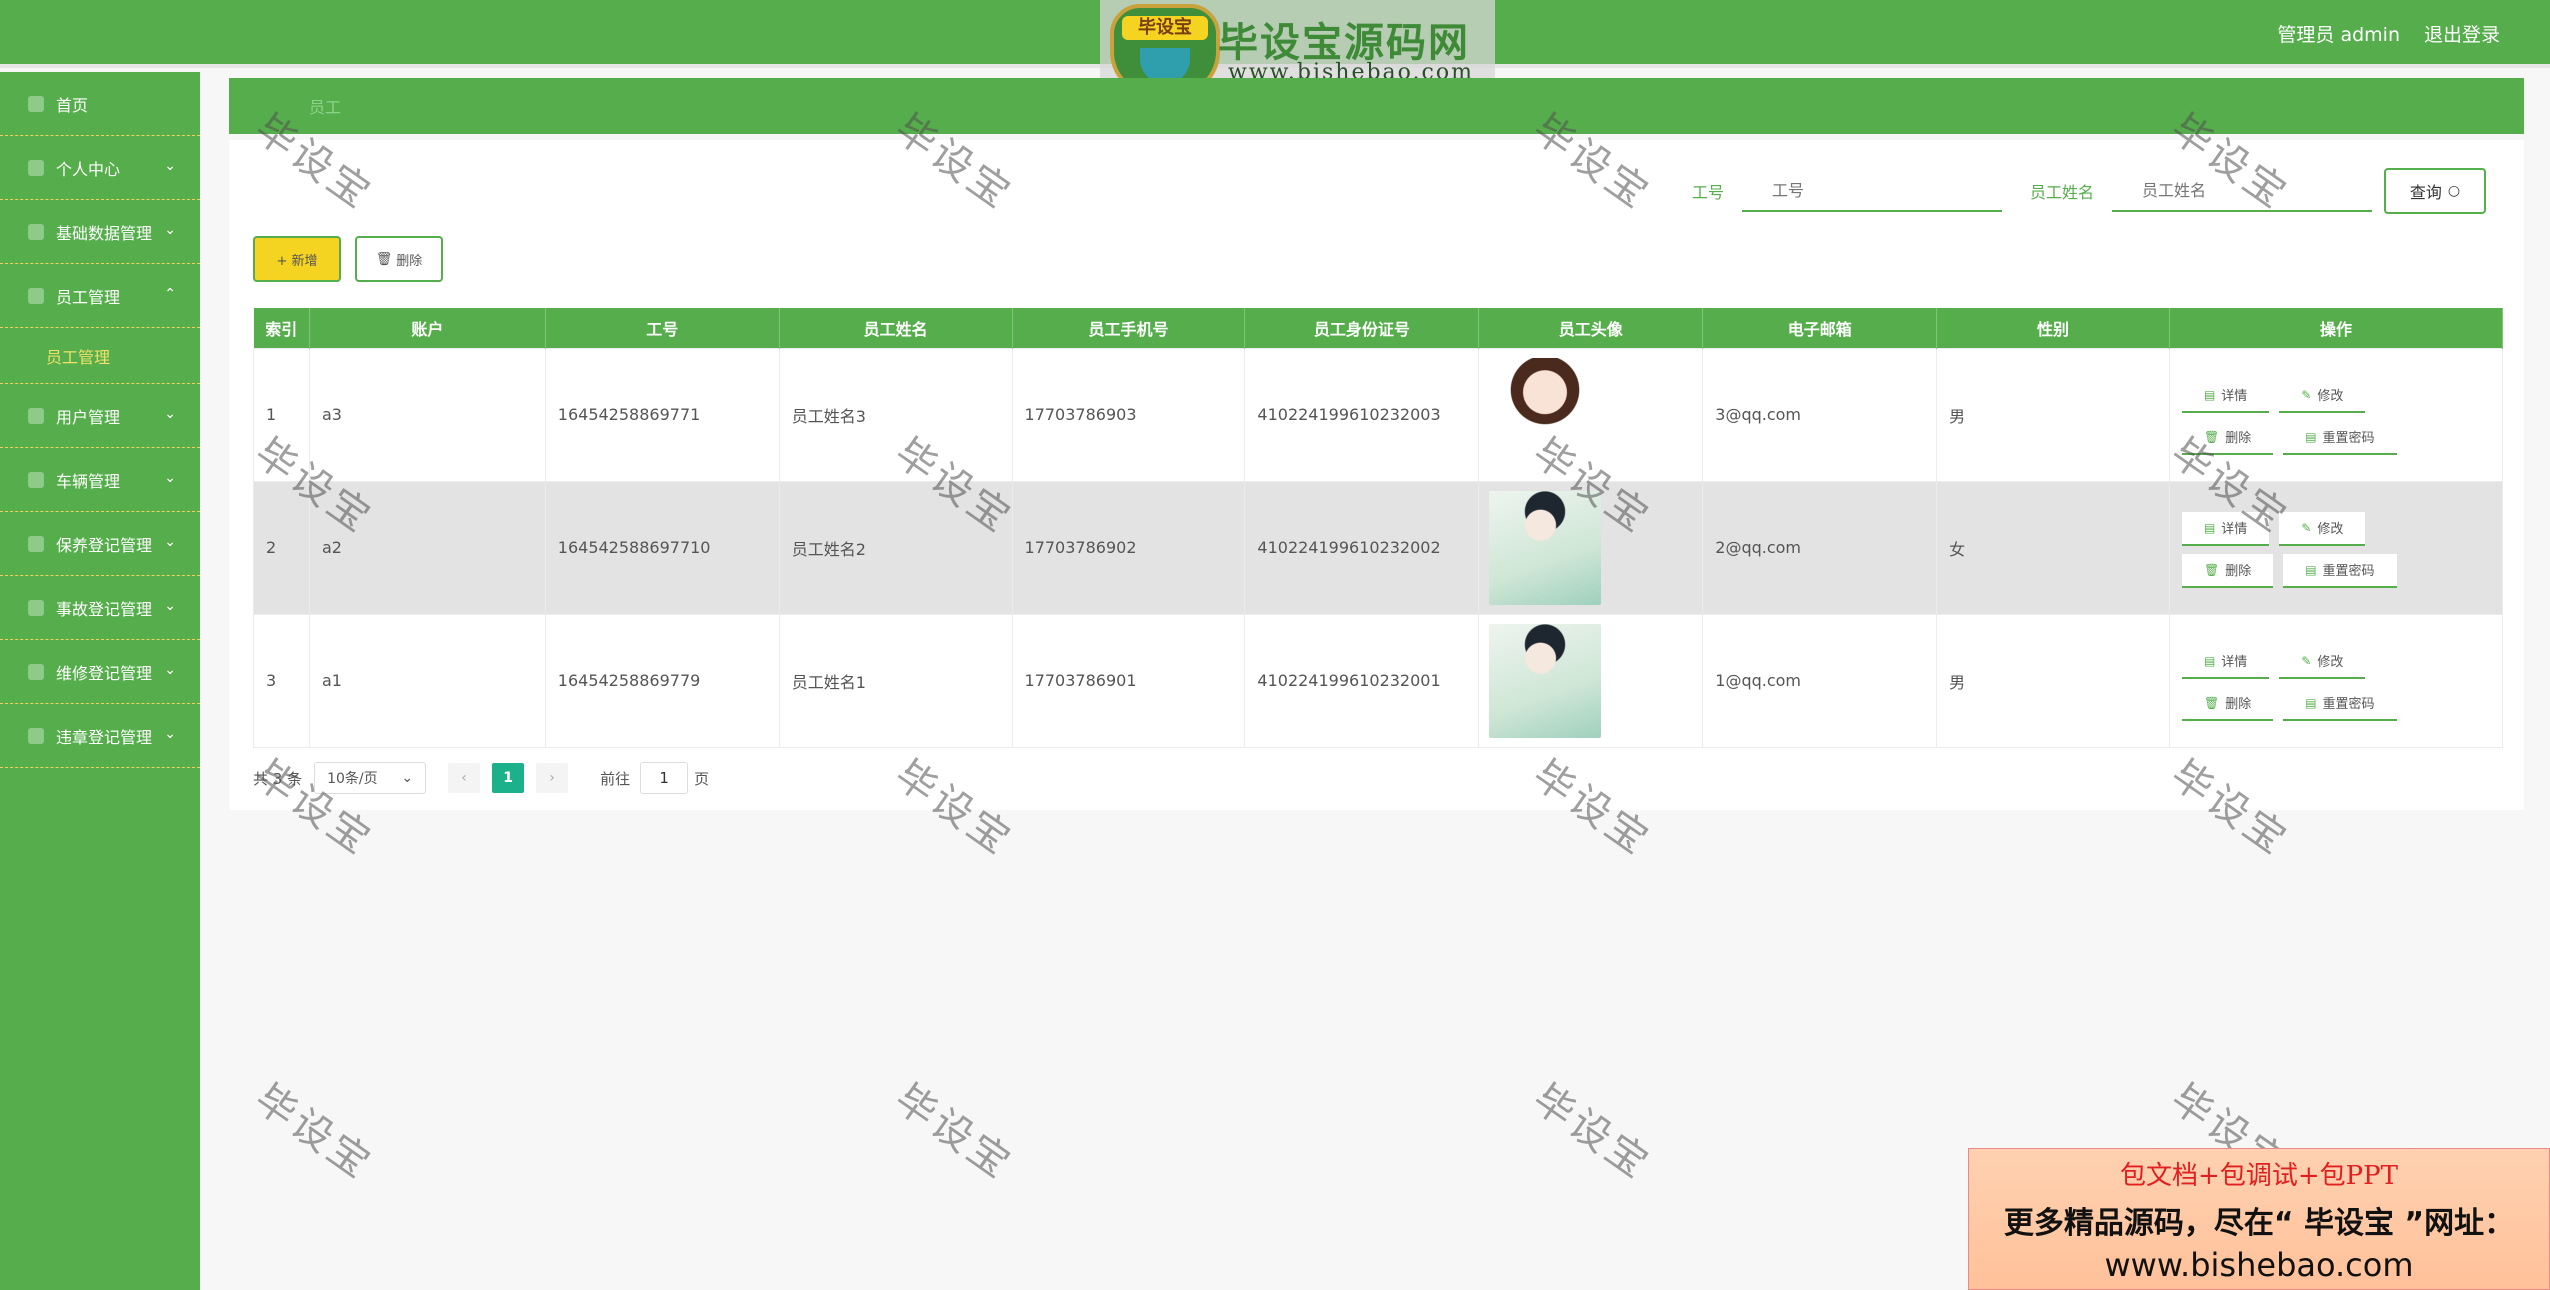 This screenshot has height=1290, width=2550. What do you see at coordinates (104, 545) in the screenshot?
I see `sidebar-item-label: 保养登记管理` at bounding box center [104, 545].